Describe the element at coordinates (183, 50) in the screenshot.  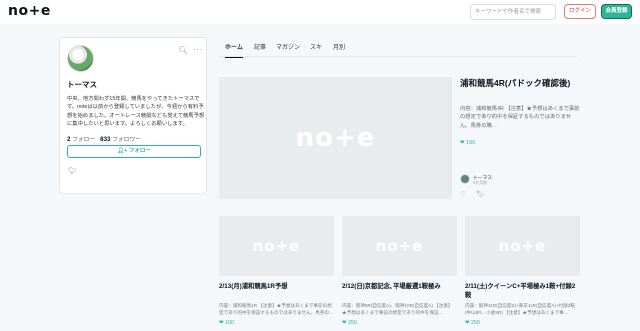
I see `search-icon: 🔍︎` at that location.